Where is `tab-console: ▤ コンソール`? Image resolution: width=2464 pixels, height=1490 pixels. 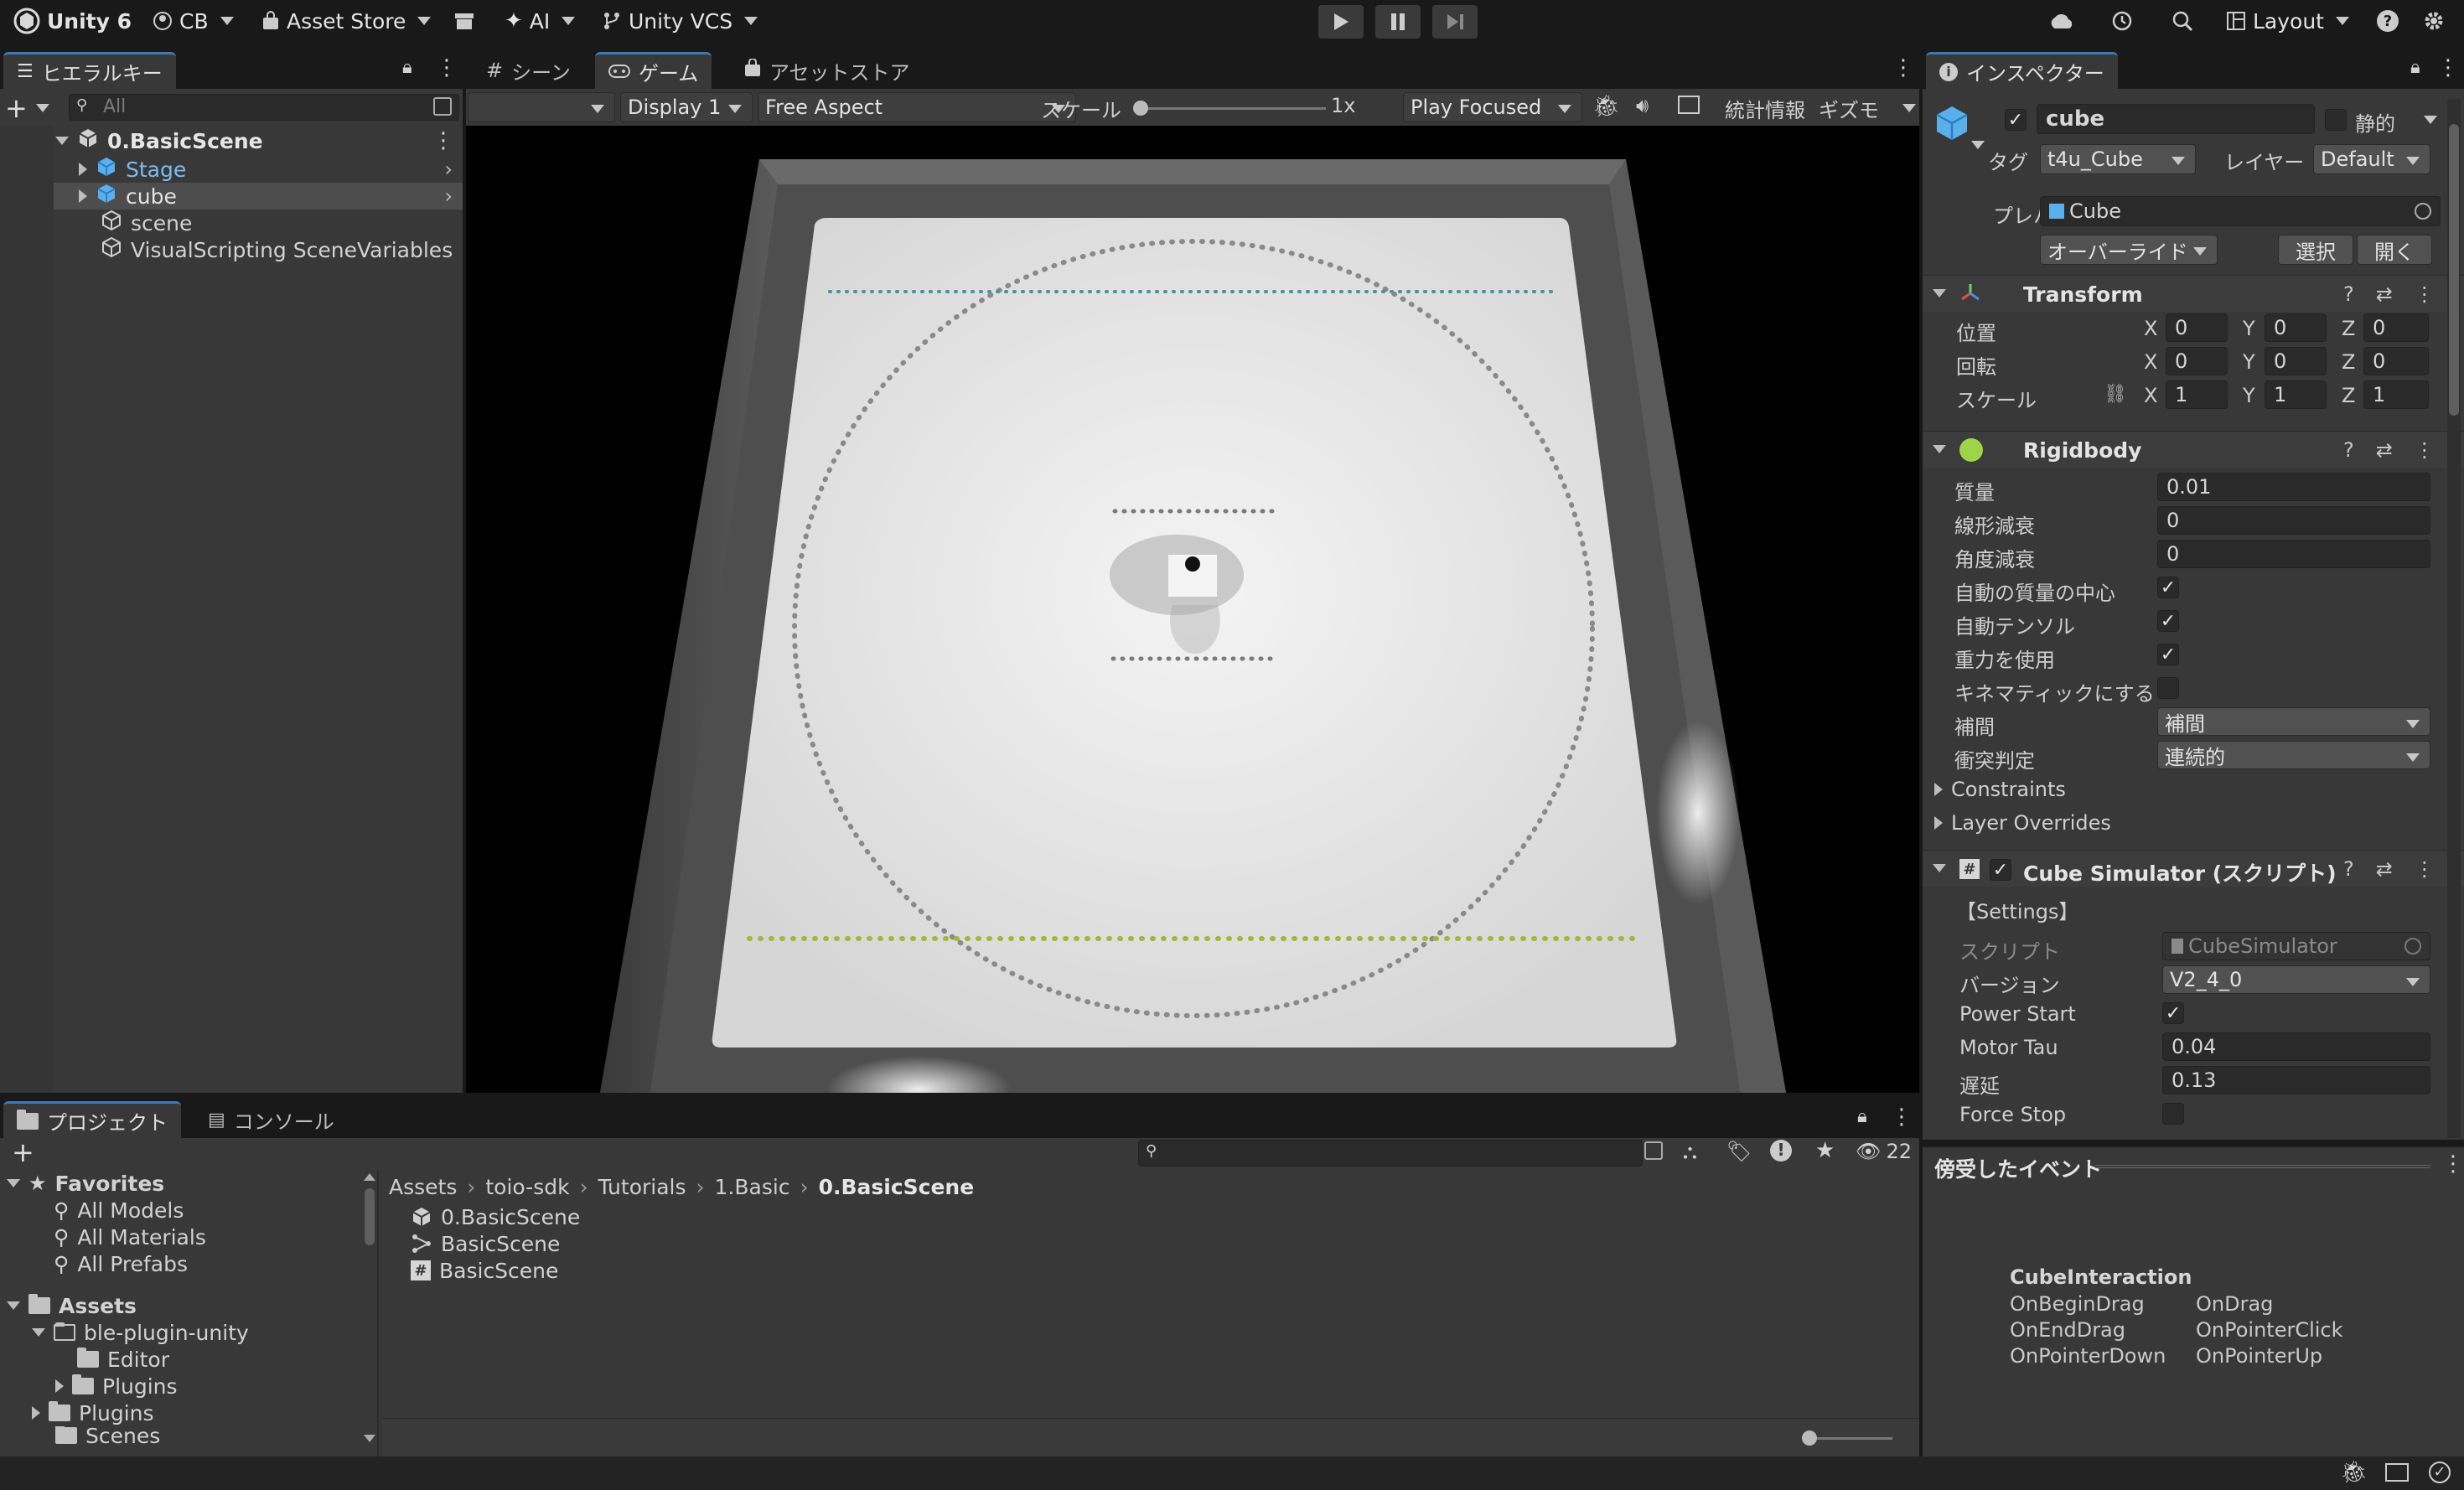
tab-console: ▤ コンソール is located at coordinates (271, 1119).